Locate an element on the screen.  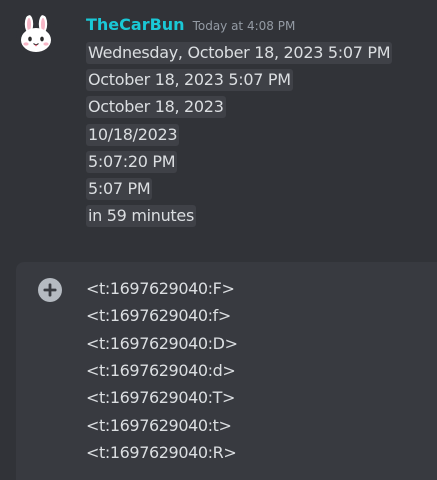
composer-text-line: <t:1697629040:R> is located at coordinates (161, 452).